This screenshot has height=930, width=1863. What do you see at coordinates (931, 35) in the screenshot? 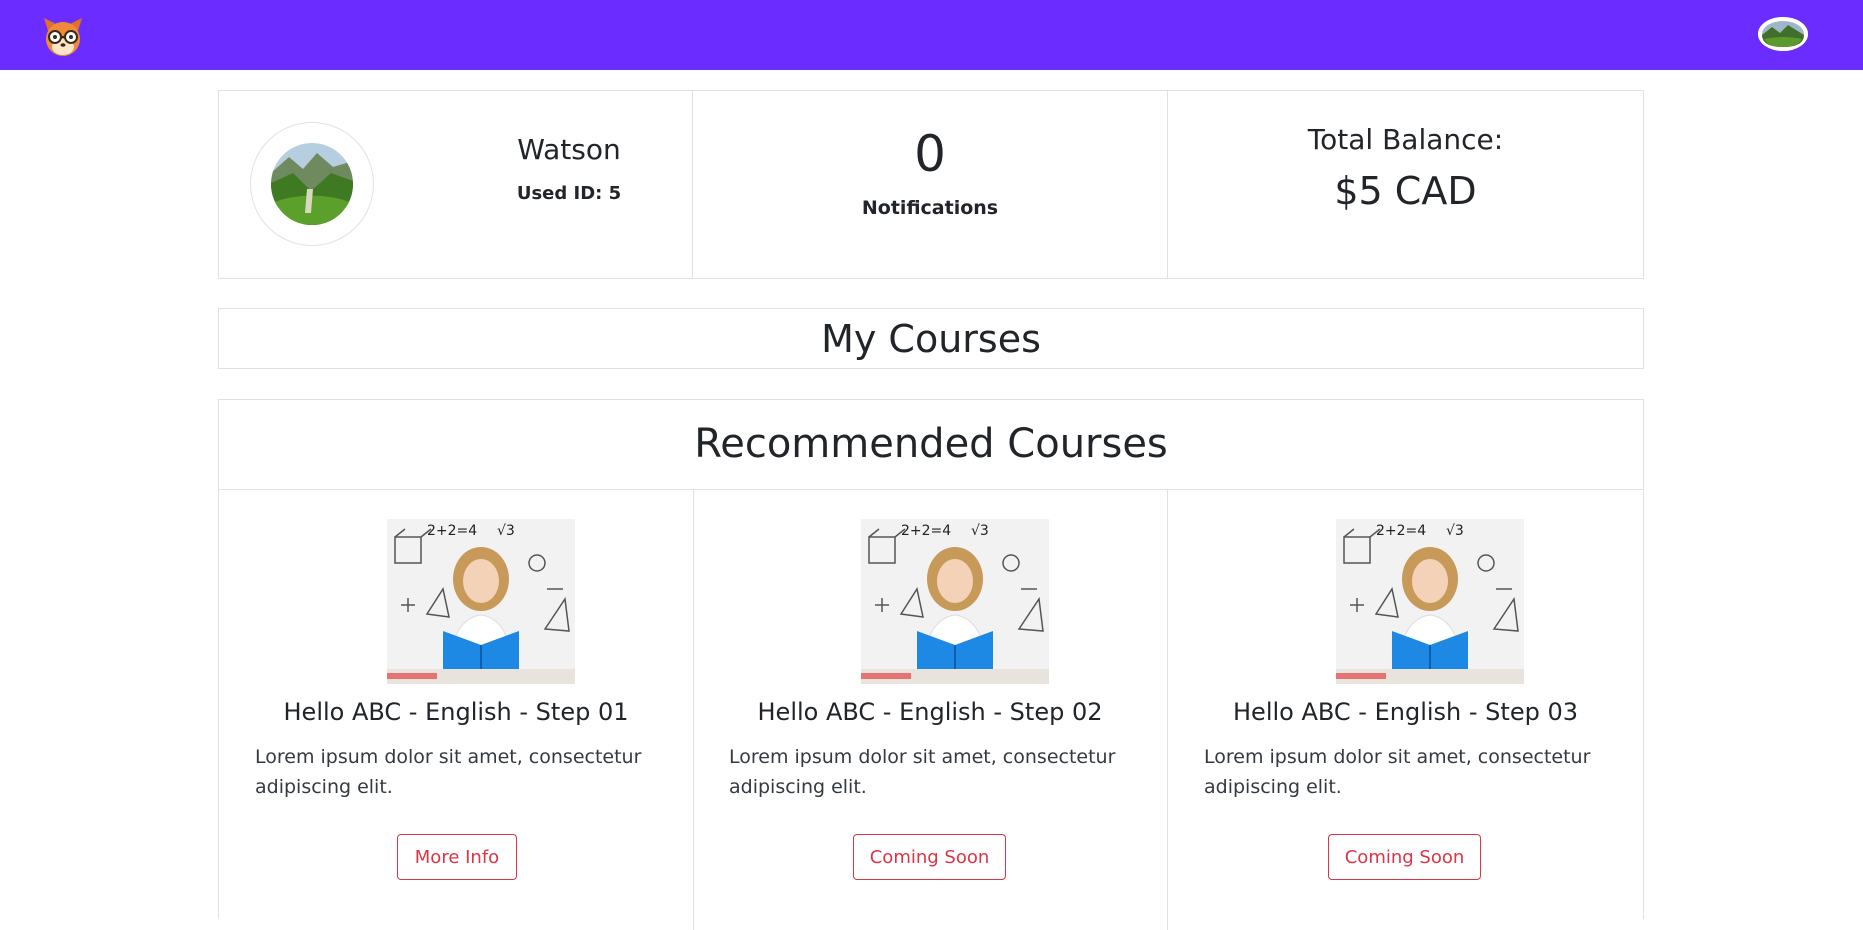
I see `top-navbar` at bounding box center [931, 35].